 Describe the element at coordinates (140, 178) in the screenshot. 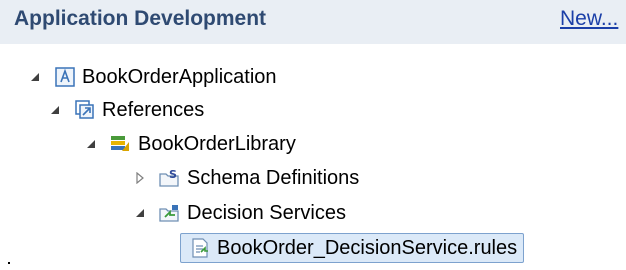

I see `collapsed-arrow-icon` at that location.